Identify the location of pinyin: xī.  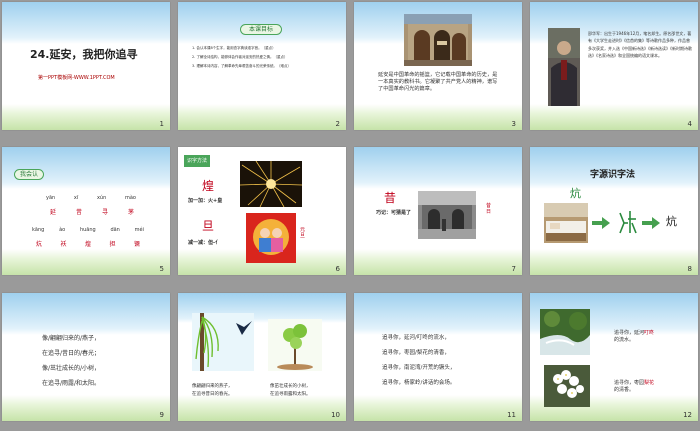
(76, 198).